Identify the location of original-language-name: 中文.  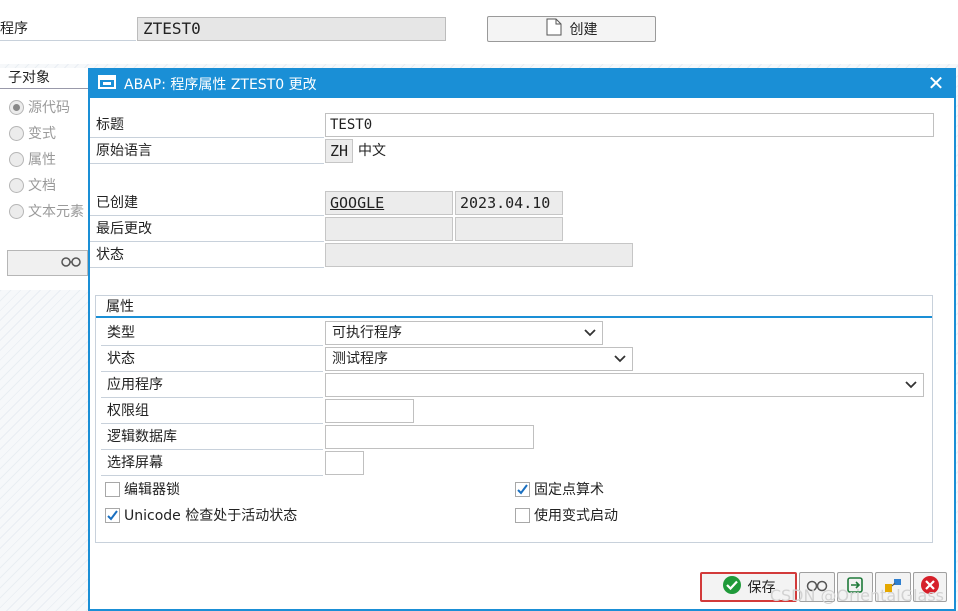
(372, 151).